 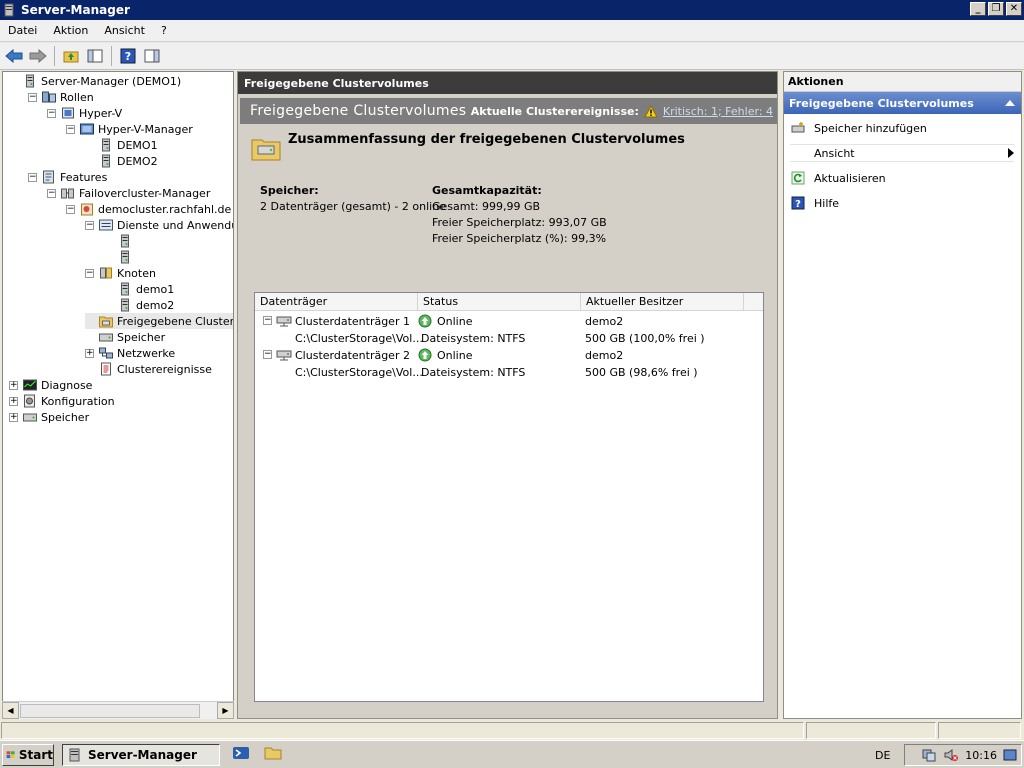 What do you see at coordinates (65, 417) in the screenshot?
I see `tree-item-label: Speicher` at bounding box center [65, 417].